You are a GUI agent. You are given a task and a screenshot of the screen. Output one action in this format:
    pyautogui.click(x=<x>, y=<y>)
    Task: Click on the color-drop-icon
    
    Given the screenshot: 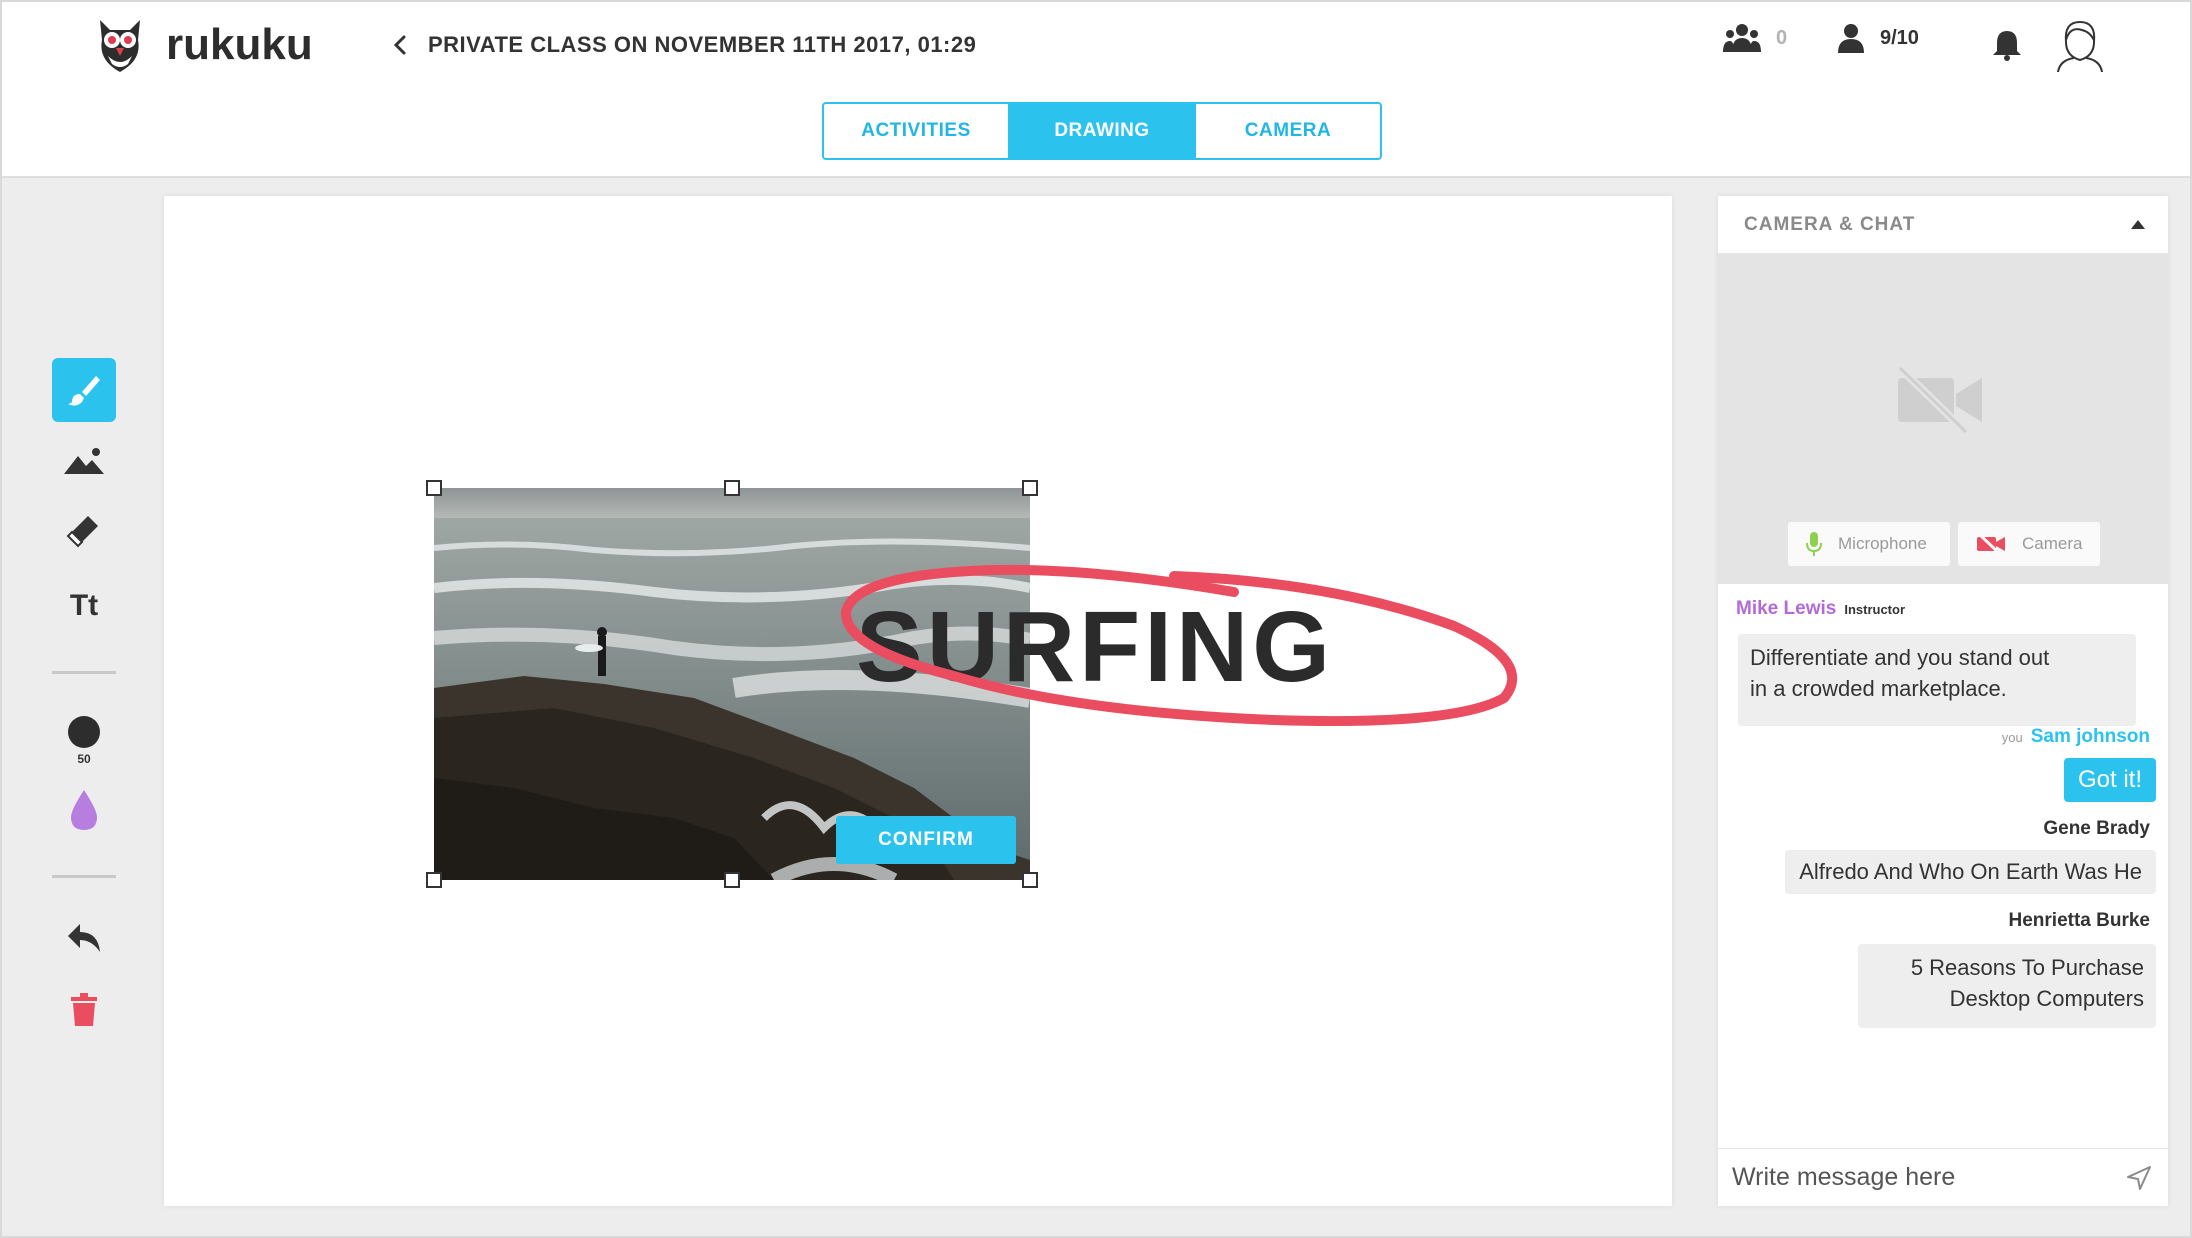 What is the action you would take?
    pyautogui.click(x=84, y=810)
    